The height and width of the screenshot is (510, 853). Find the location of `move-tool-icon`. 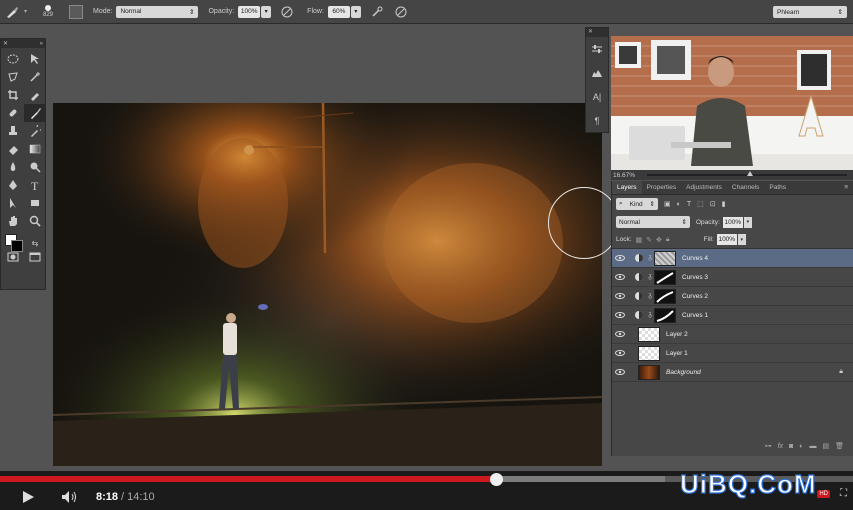

move-tool-icon is located at coordinates (35, 59).